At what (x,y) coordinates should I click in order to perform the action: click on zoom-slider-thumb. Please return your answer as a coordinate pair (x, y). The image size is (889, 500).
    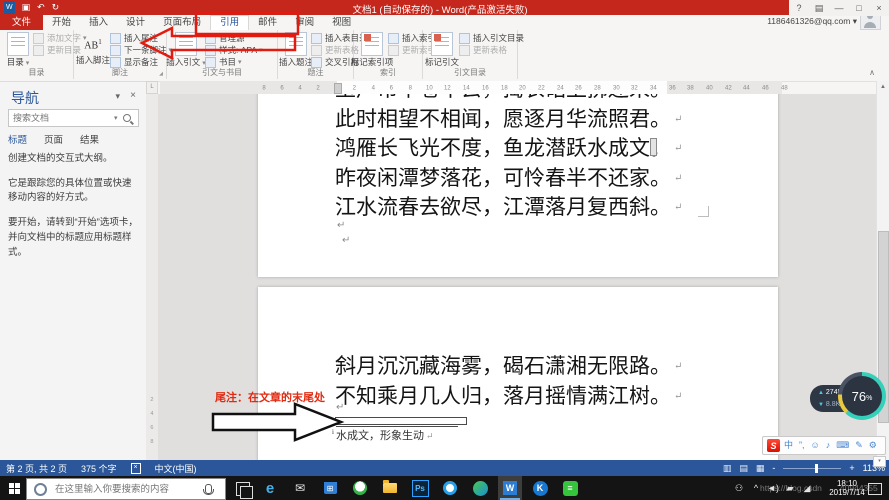
    Looking at the image, I should click on (817, 468).